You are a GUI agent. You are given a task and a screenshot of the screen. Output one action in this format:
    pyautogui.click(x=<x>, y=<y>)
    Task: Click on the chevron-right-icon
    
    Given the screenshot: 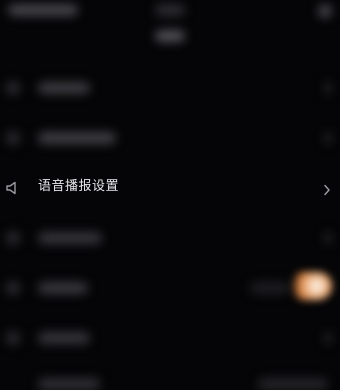 What is the action you would take?
    pyautogui.click(x=327, y=188)
    